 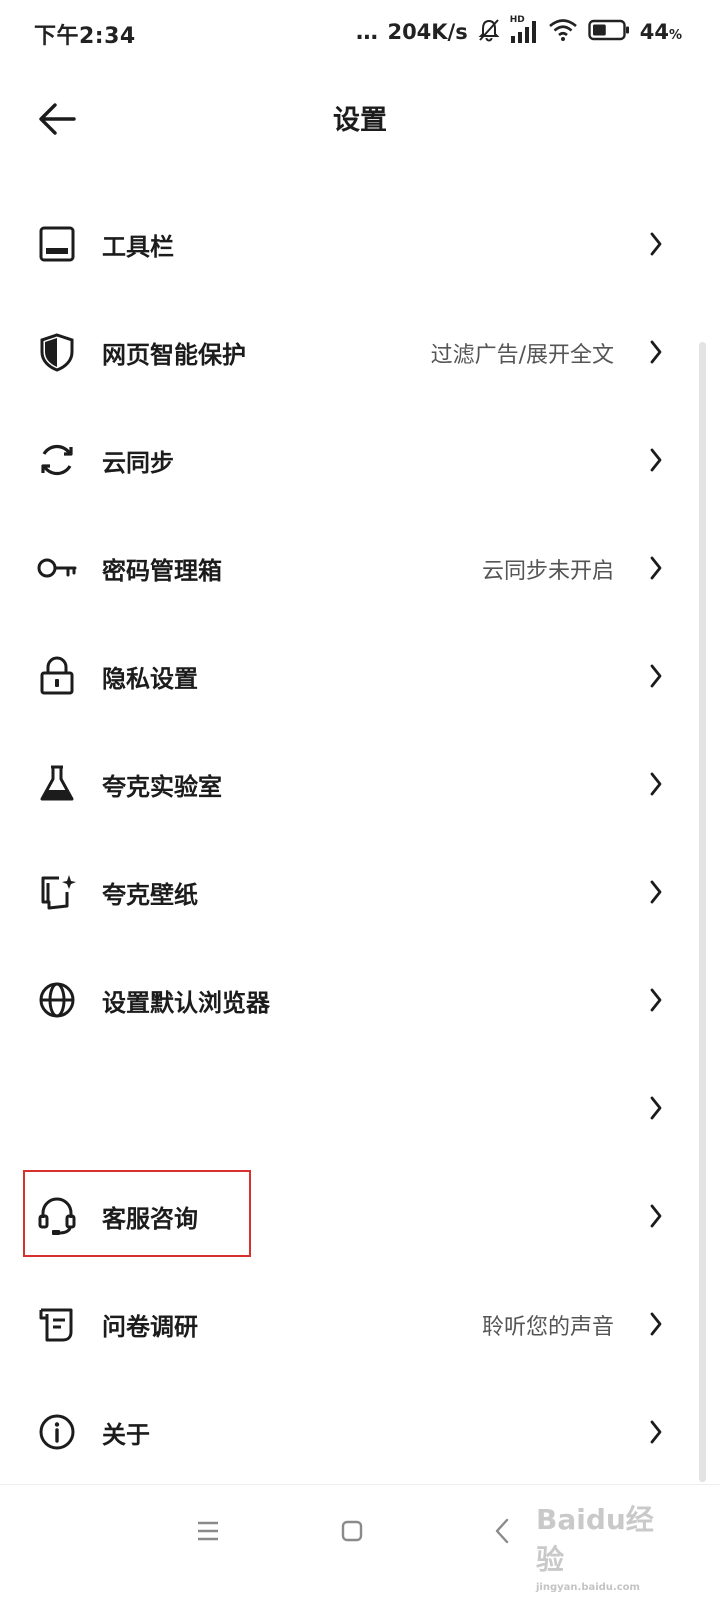 I want to click on lock-icon, so click(x=57, y=676).